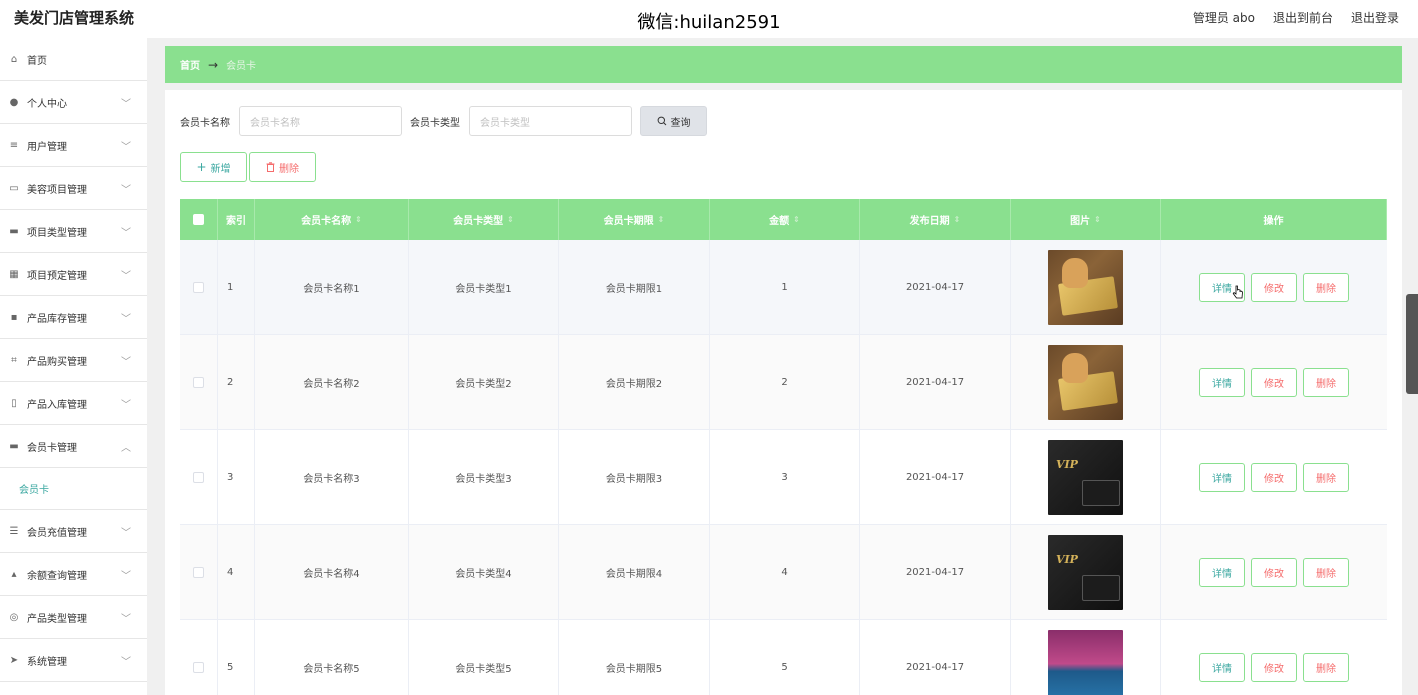  I want to click on sidebar-item-label: 系统管理, so click(47, 662).